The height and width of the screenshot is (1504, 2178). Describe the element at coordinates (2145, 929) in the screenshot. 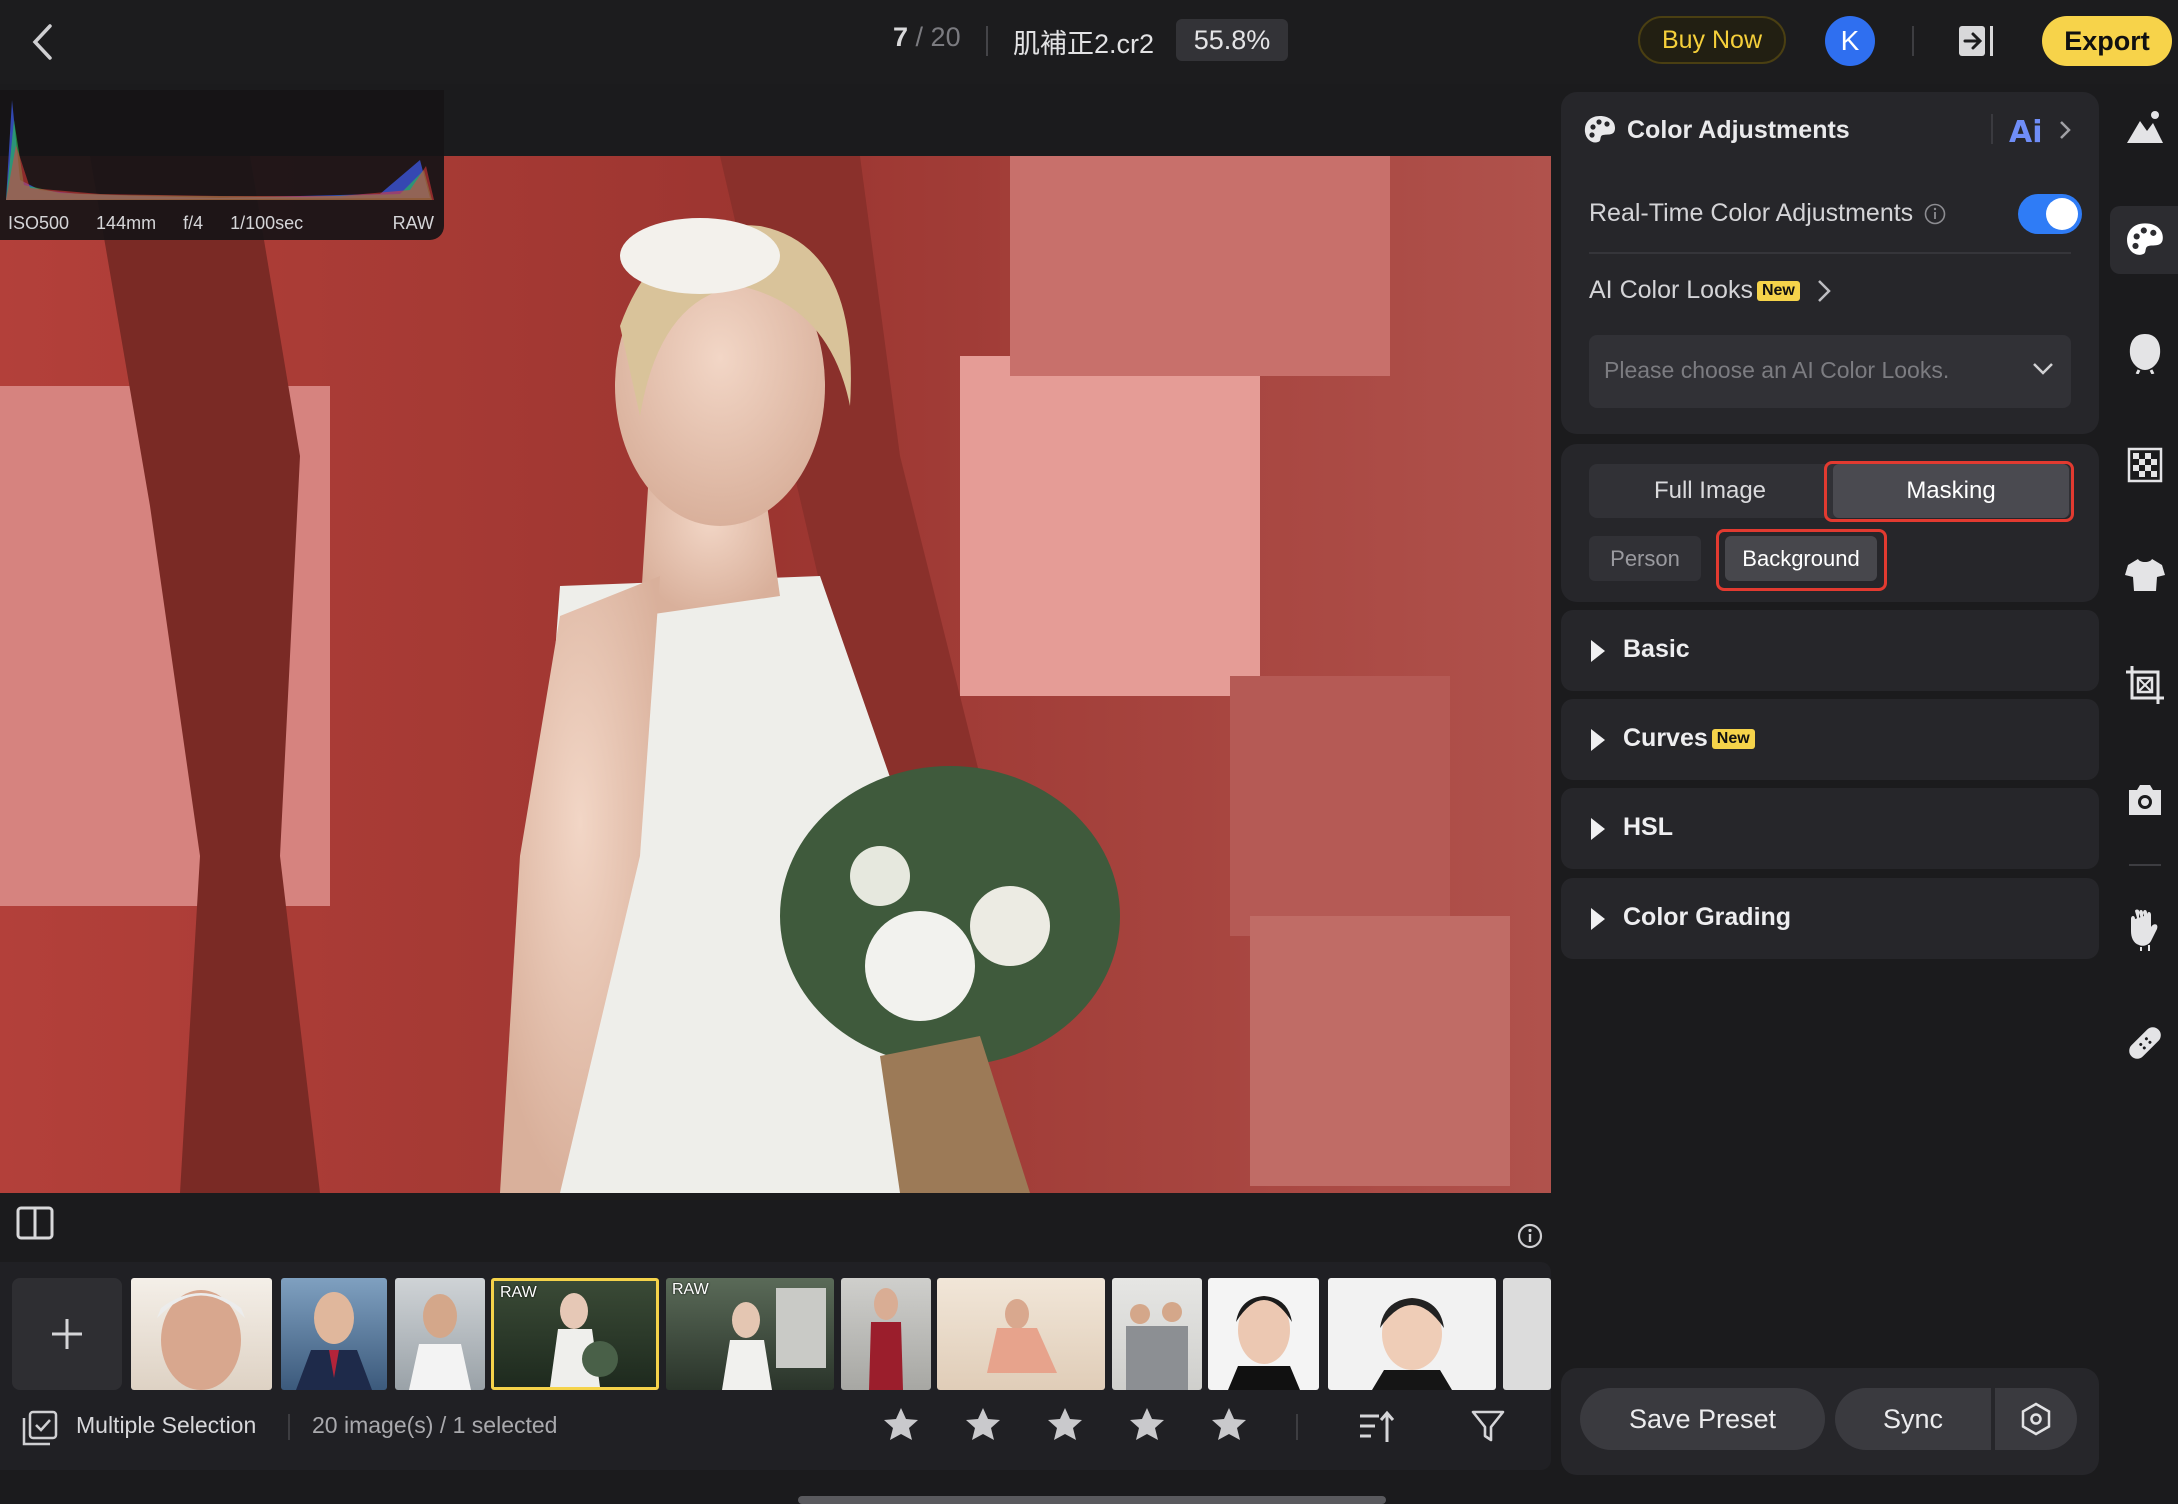

I see `hand-tool` at that location.